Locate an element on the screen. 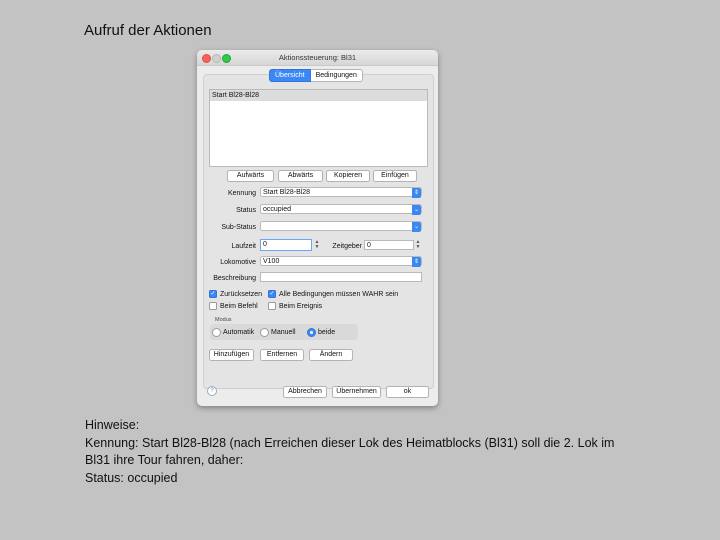 The width and height of the screenshot is (720, 540). window-title: Aktionssteuerung: Bl31 is located at coordinates (317, 57).